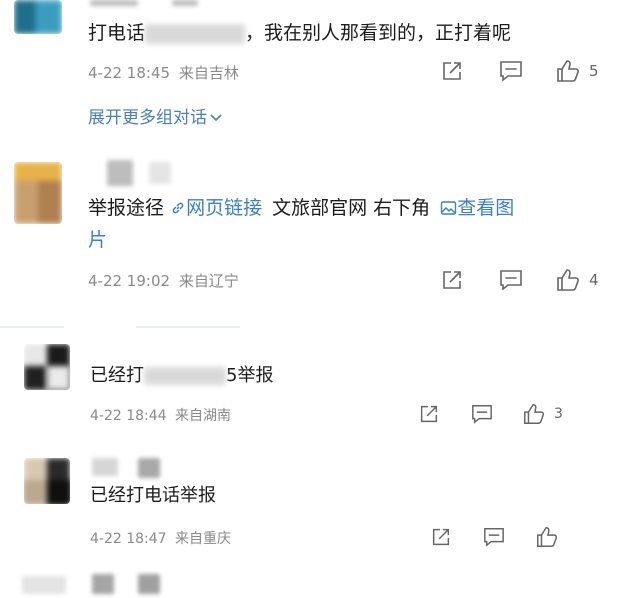 This screenshot has width=640, height=598. I want to click on like-button: 4, so click(577, 280).